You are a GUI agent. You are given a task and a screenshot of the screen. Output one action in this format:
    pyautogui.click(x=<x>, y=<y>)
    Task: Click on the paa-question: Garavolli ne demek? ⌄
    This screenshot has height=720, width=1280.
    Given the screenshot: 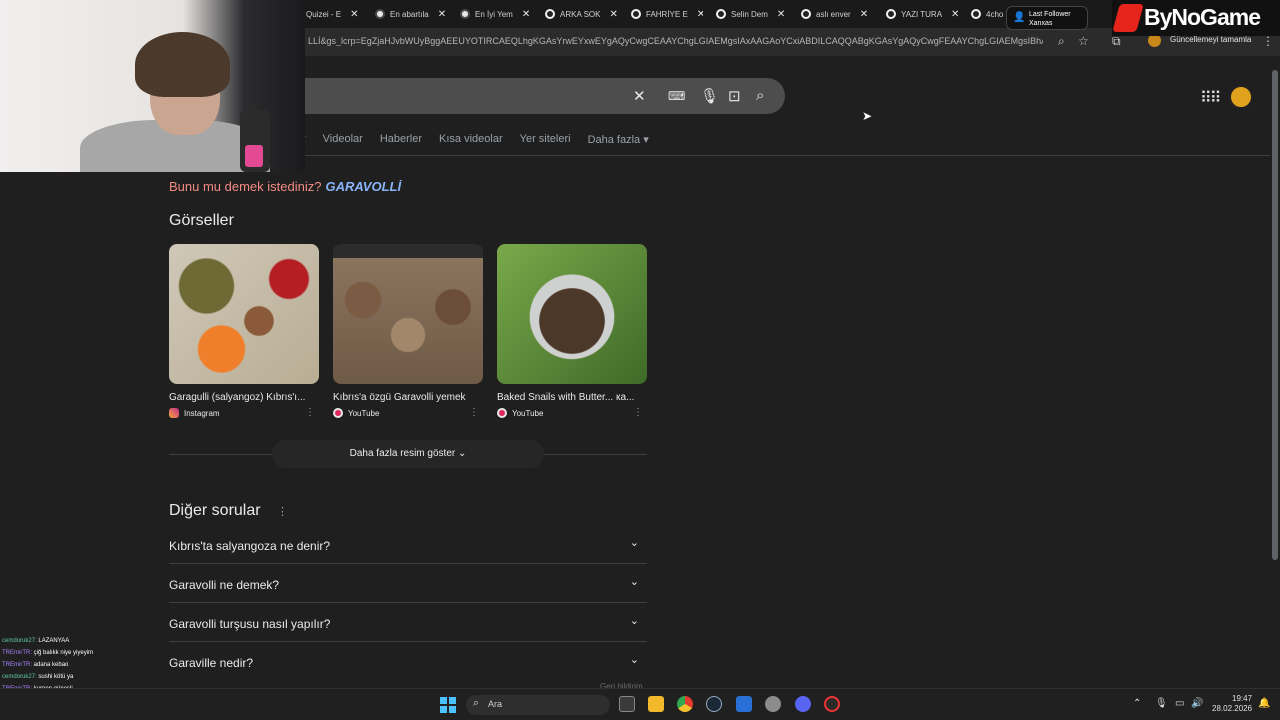 What is the action you would take?
    pyautogui.click(x=408, y=584)
    